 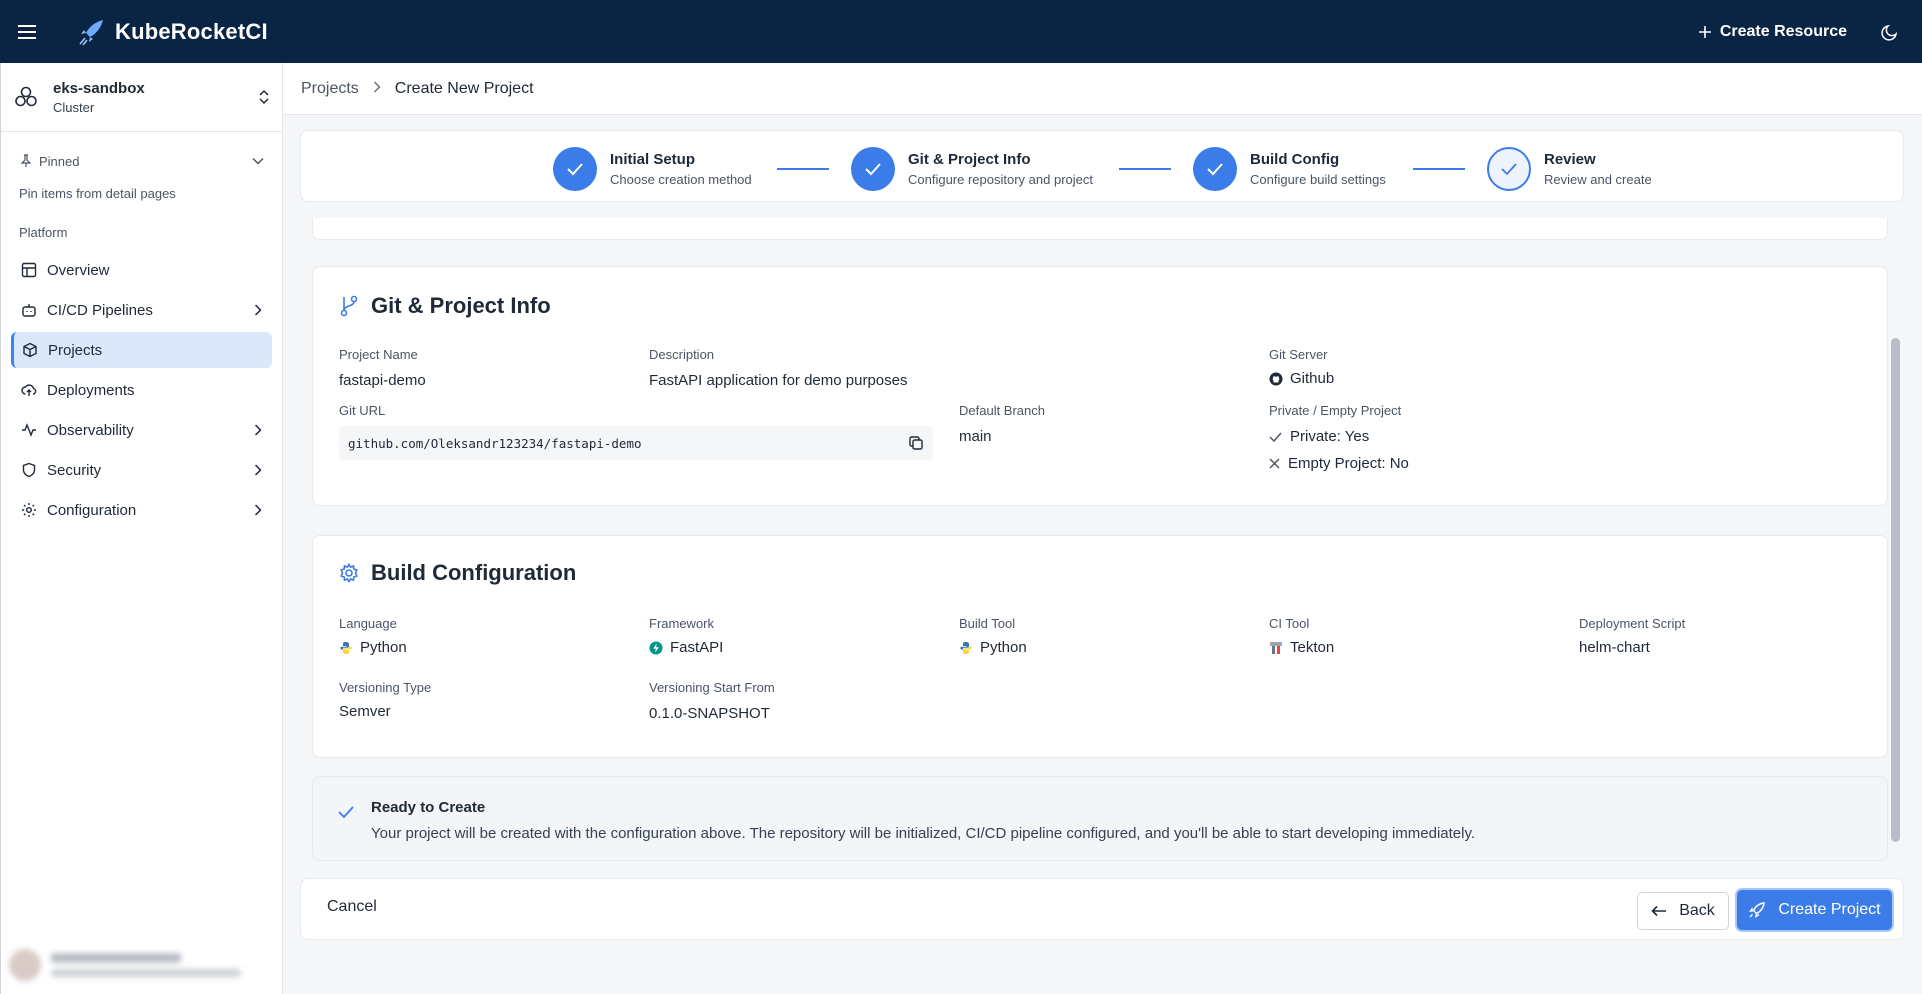 I want to click on scrollbar-thumb, so click(x=1895, y=590).